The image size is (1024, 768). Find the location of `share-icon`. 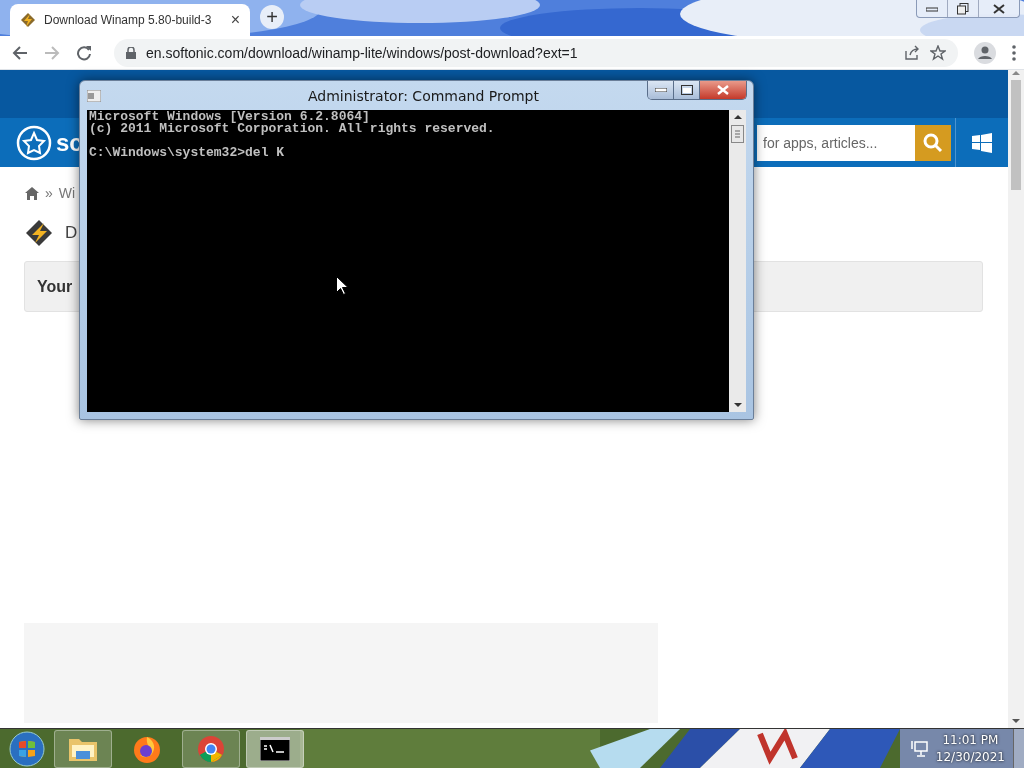

share-icon is located at coordinates (912, 52).